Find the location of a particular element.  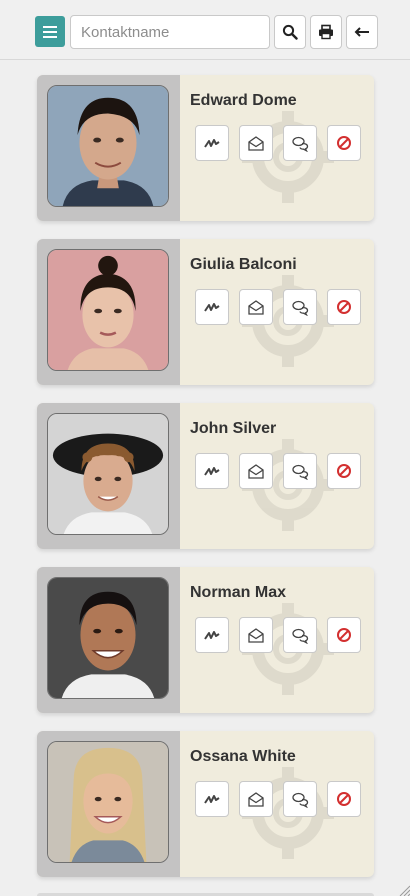

contact-name: Giulia Balconi is located at coordinates (243, 264).